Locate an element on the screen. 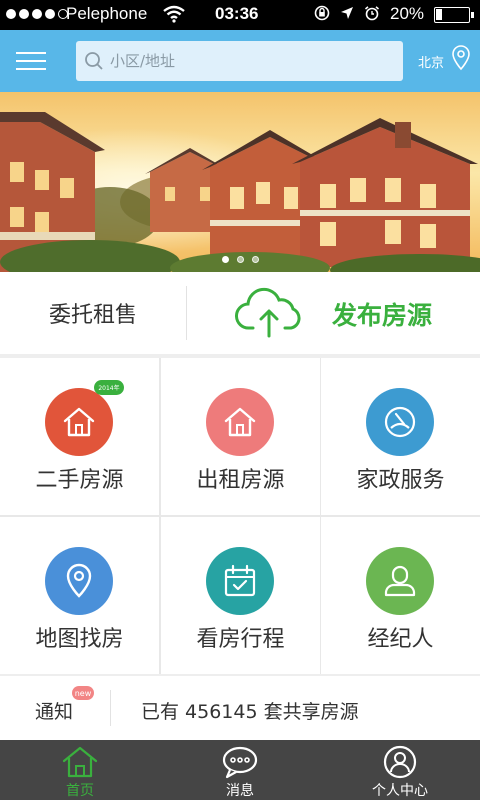 The width and height of the screenshot is (480, 800). battery-icon is located at coordinates (454, 15).